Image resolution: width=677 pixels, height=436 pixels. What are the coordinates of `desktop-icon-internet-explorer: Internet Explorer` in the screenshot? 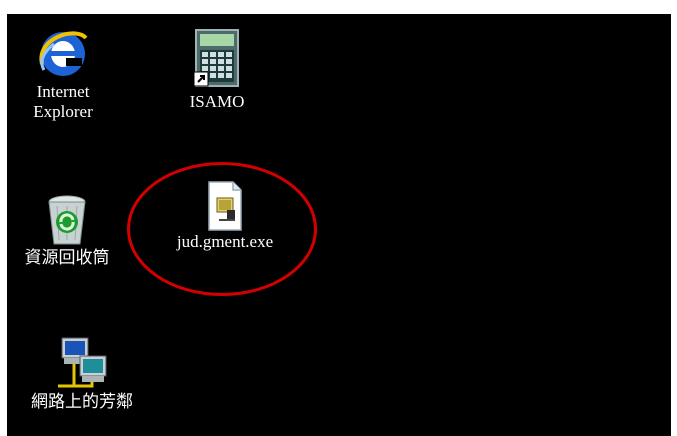 It's located at (63, 73).